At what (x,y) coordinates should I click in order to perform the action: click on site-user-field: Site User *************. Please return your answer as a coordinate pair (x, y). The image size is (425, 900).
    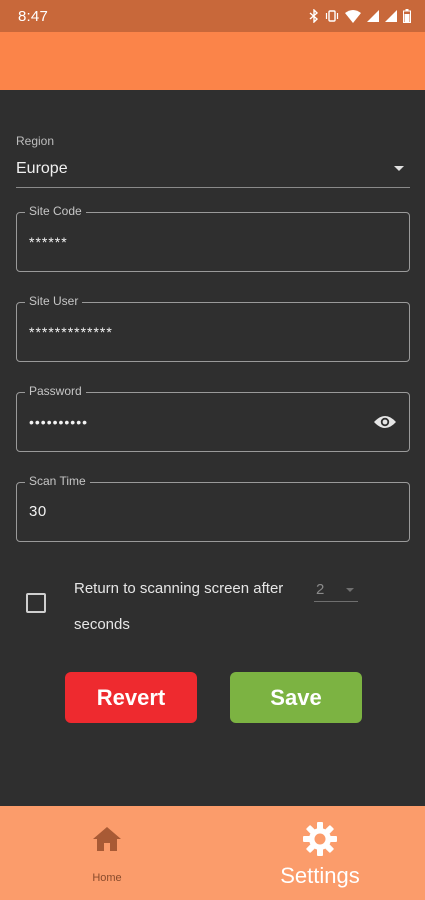
    Looking at the image, I should click on (213, 328).